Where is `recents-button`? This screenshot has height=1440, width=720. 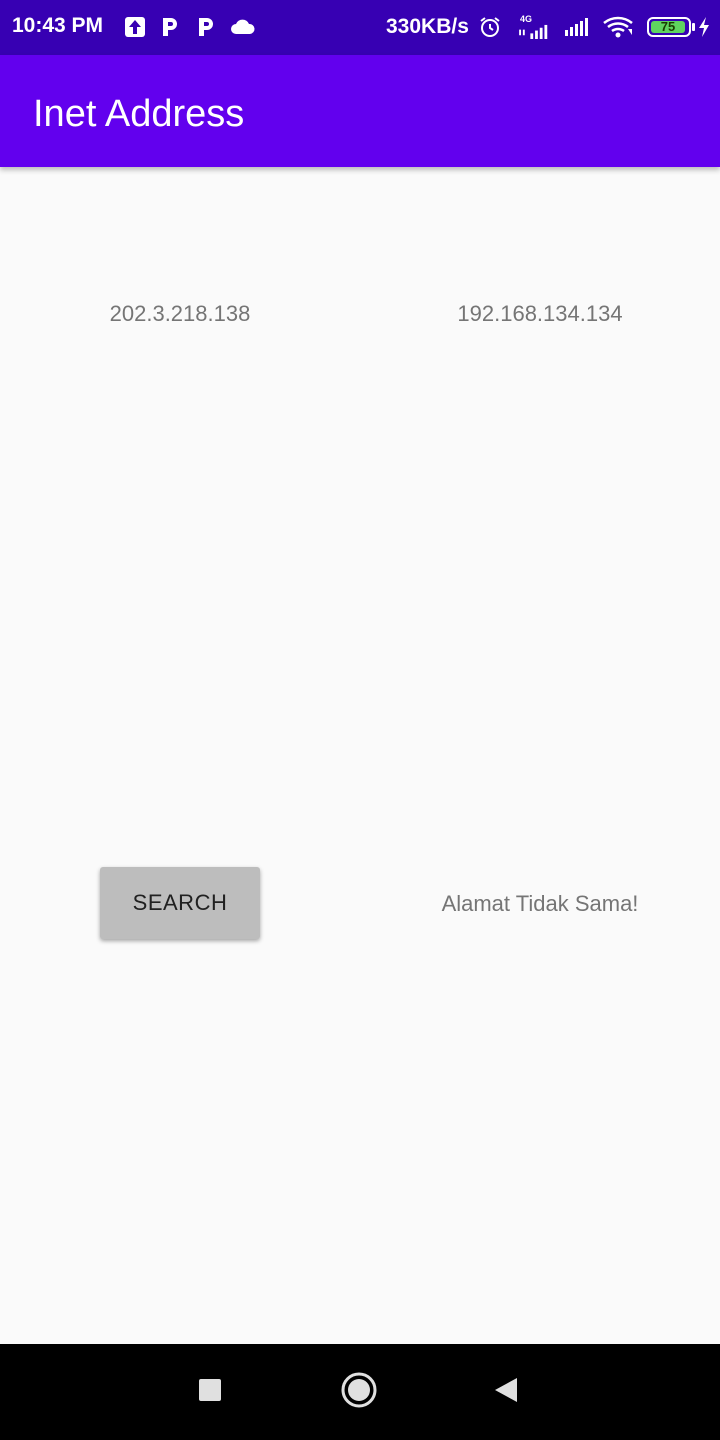
recents-button is located at coordinates (210, 1392).